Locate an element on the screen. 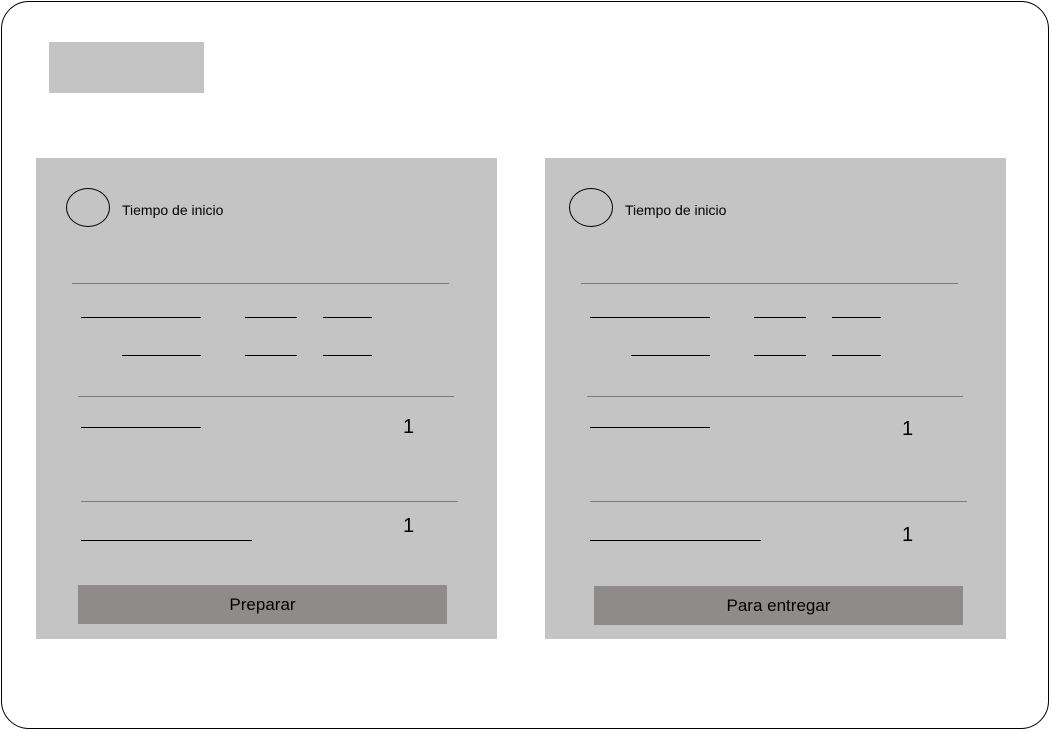 Image resolution: width=1052 pixels, height=732 pixels. para-entregar-button: Para entregar is located at coordinates (778, 605).